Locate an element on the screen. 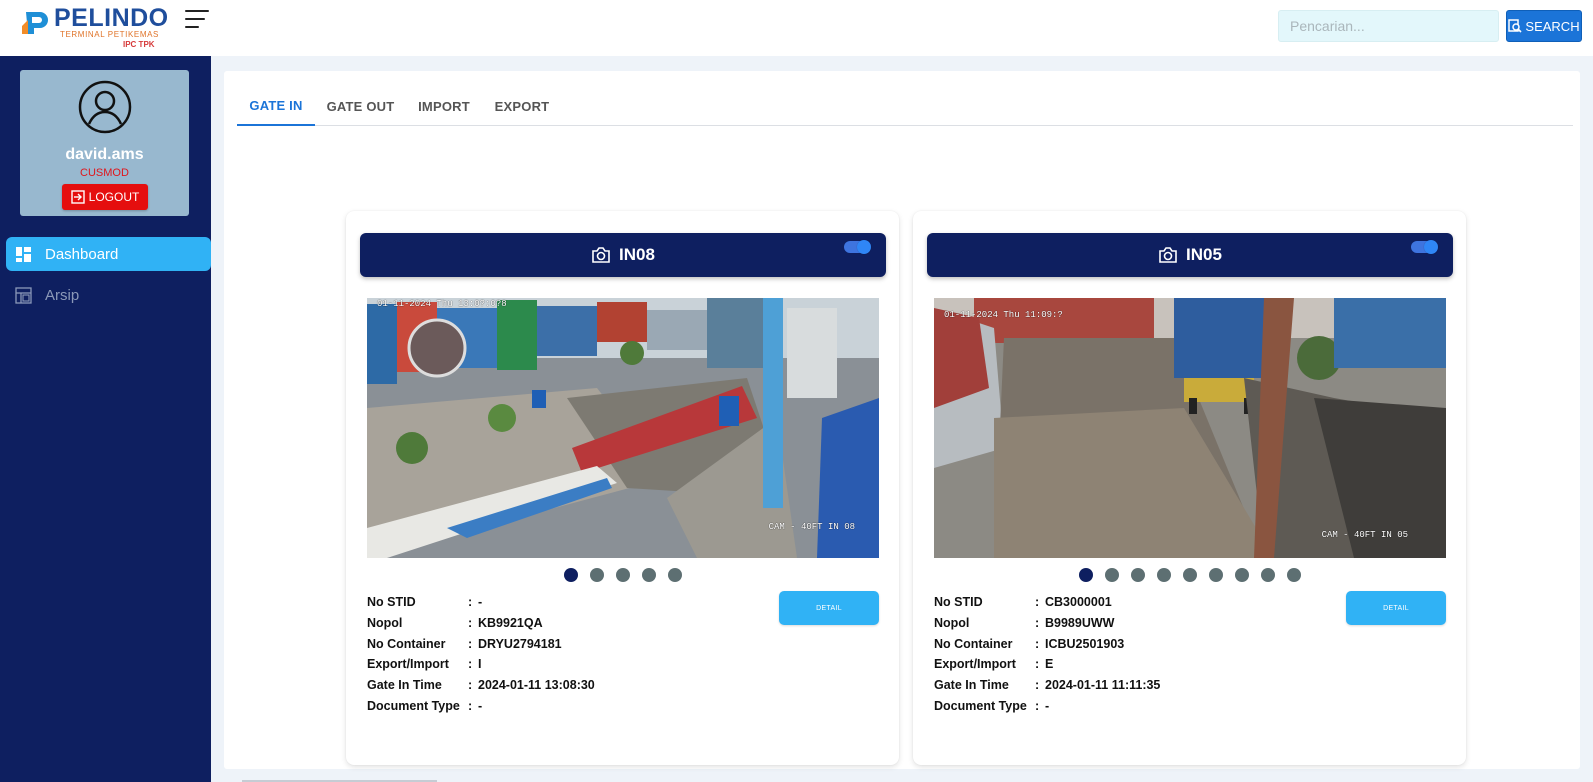 The height and width of the screenshot is (782, 1593). menu-toggle-icon is located at coordinates (198, 19).